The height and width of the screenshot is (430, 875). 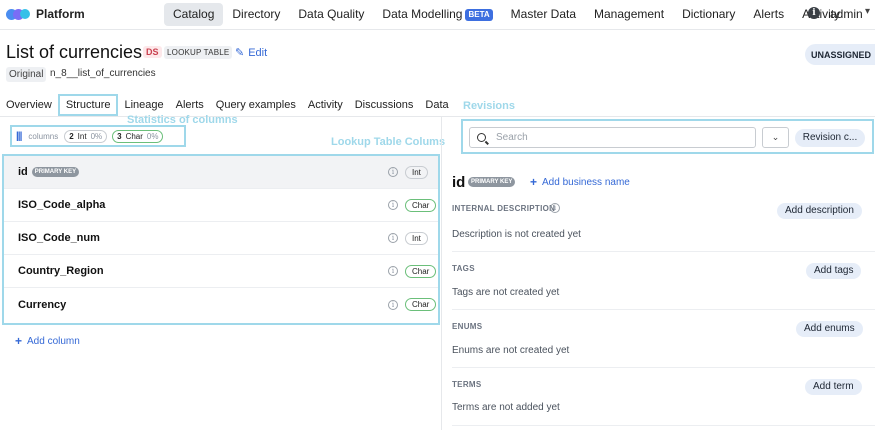 What do you see at coordinates (190, 105) in the screenshot?
I see `tab-alerts: Alerts` at bounding box center [190, 105].